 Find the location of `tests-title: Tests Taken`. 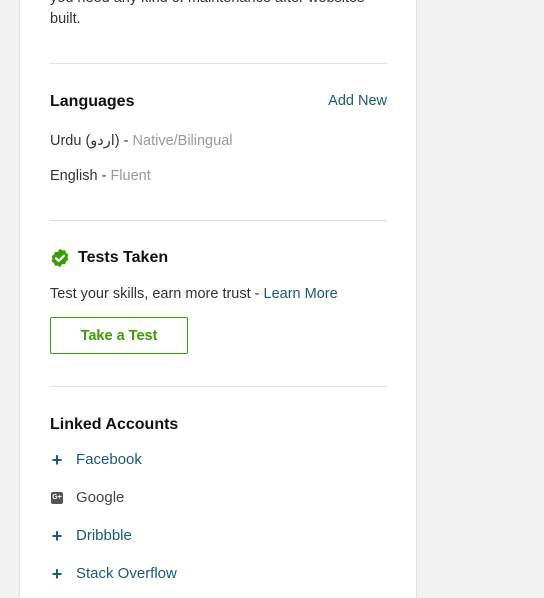

tests-title: Tests Taken is located at coordinates (123, 257).